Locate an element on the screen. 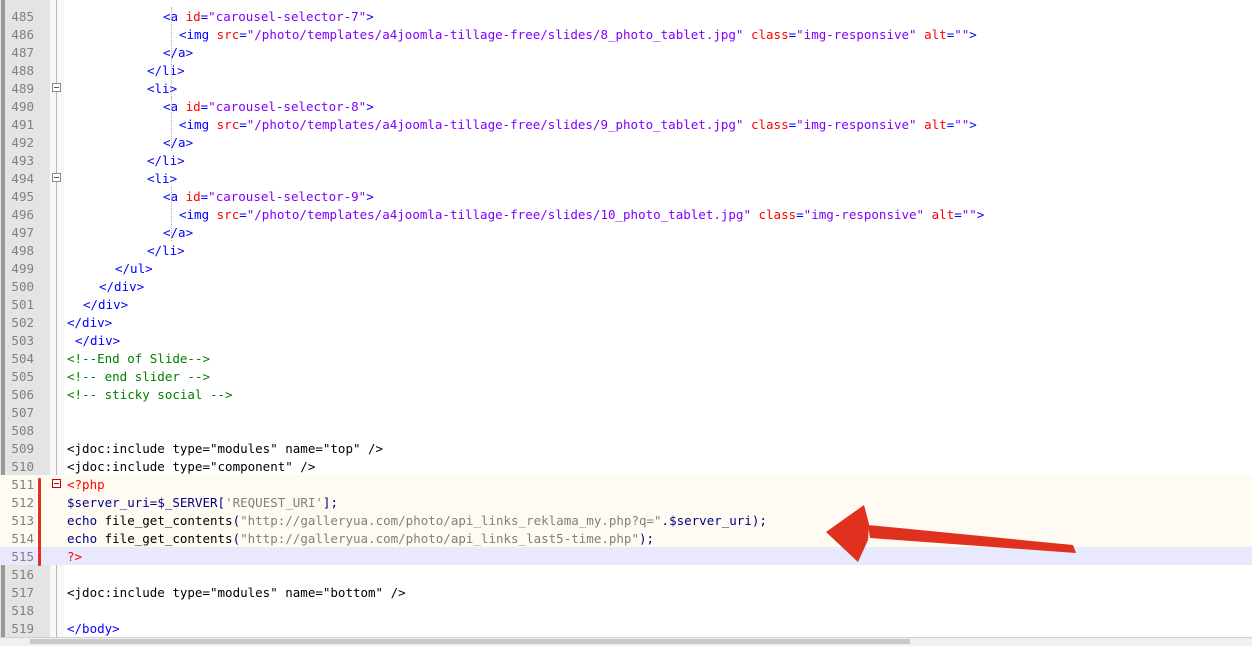 The width and height of the screenshot is (1252, 646). annotation-arrow-icon is located at coordinates (951, 533).